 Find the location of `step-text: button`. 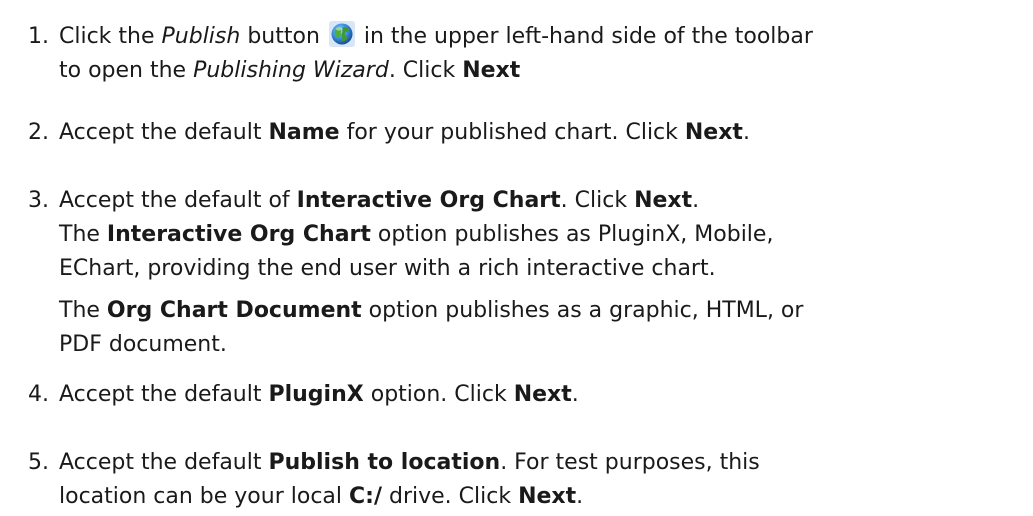

step-text: button is located at coordinates (280, 36).